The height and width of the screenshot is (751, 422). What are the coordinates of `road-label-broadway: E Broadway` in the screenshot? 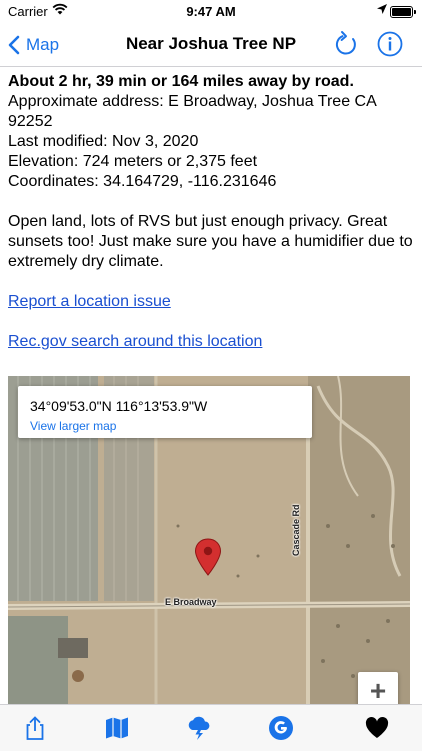 It's located at (191, 602).